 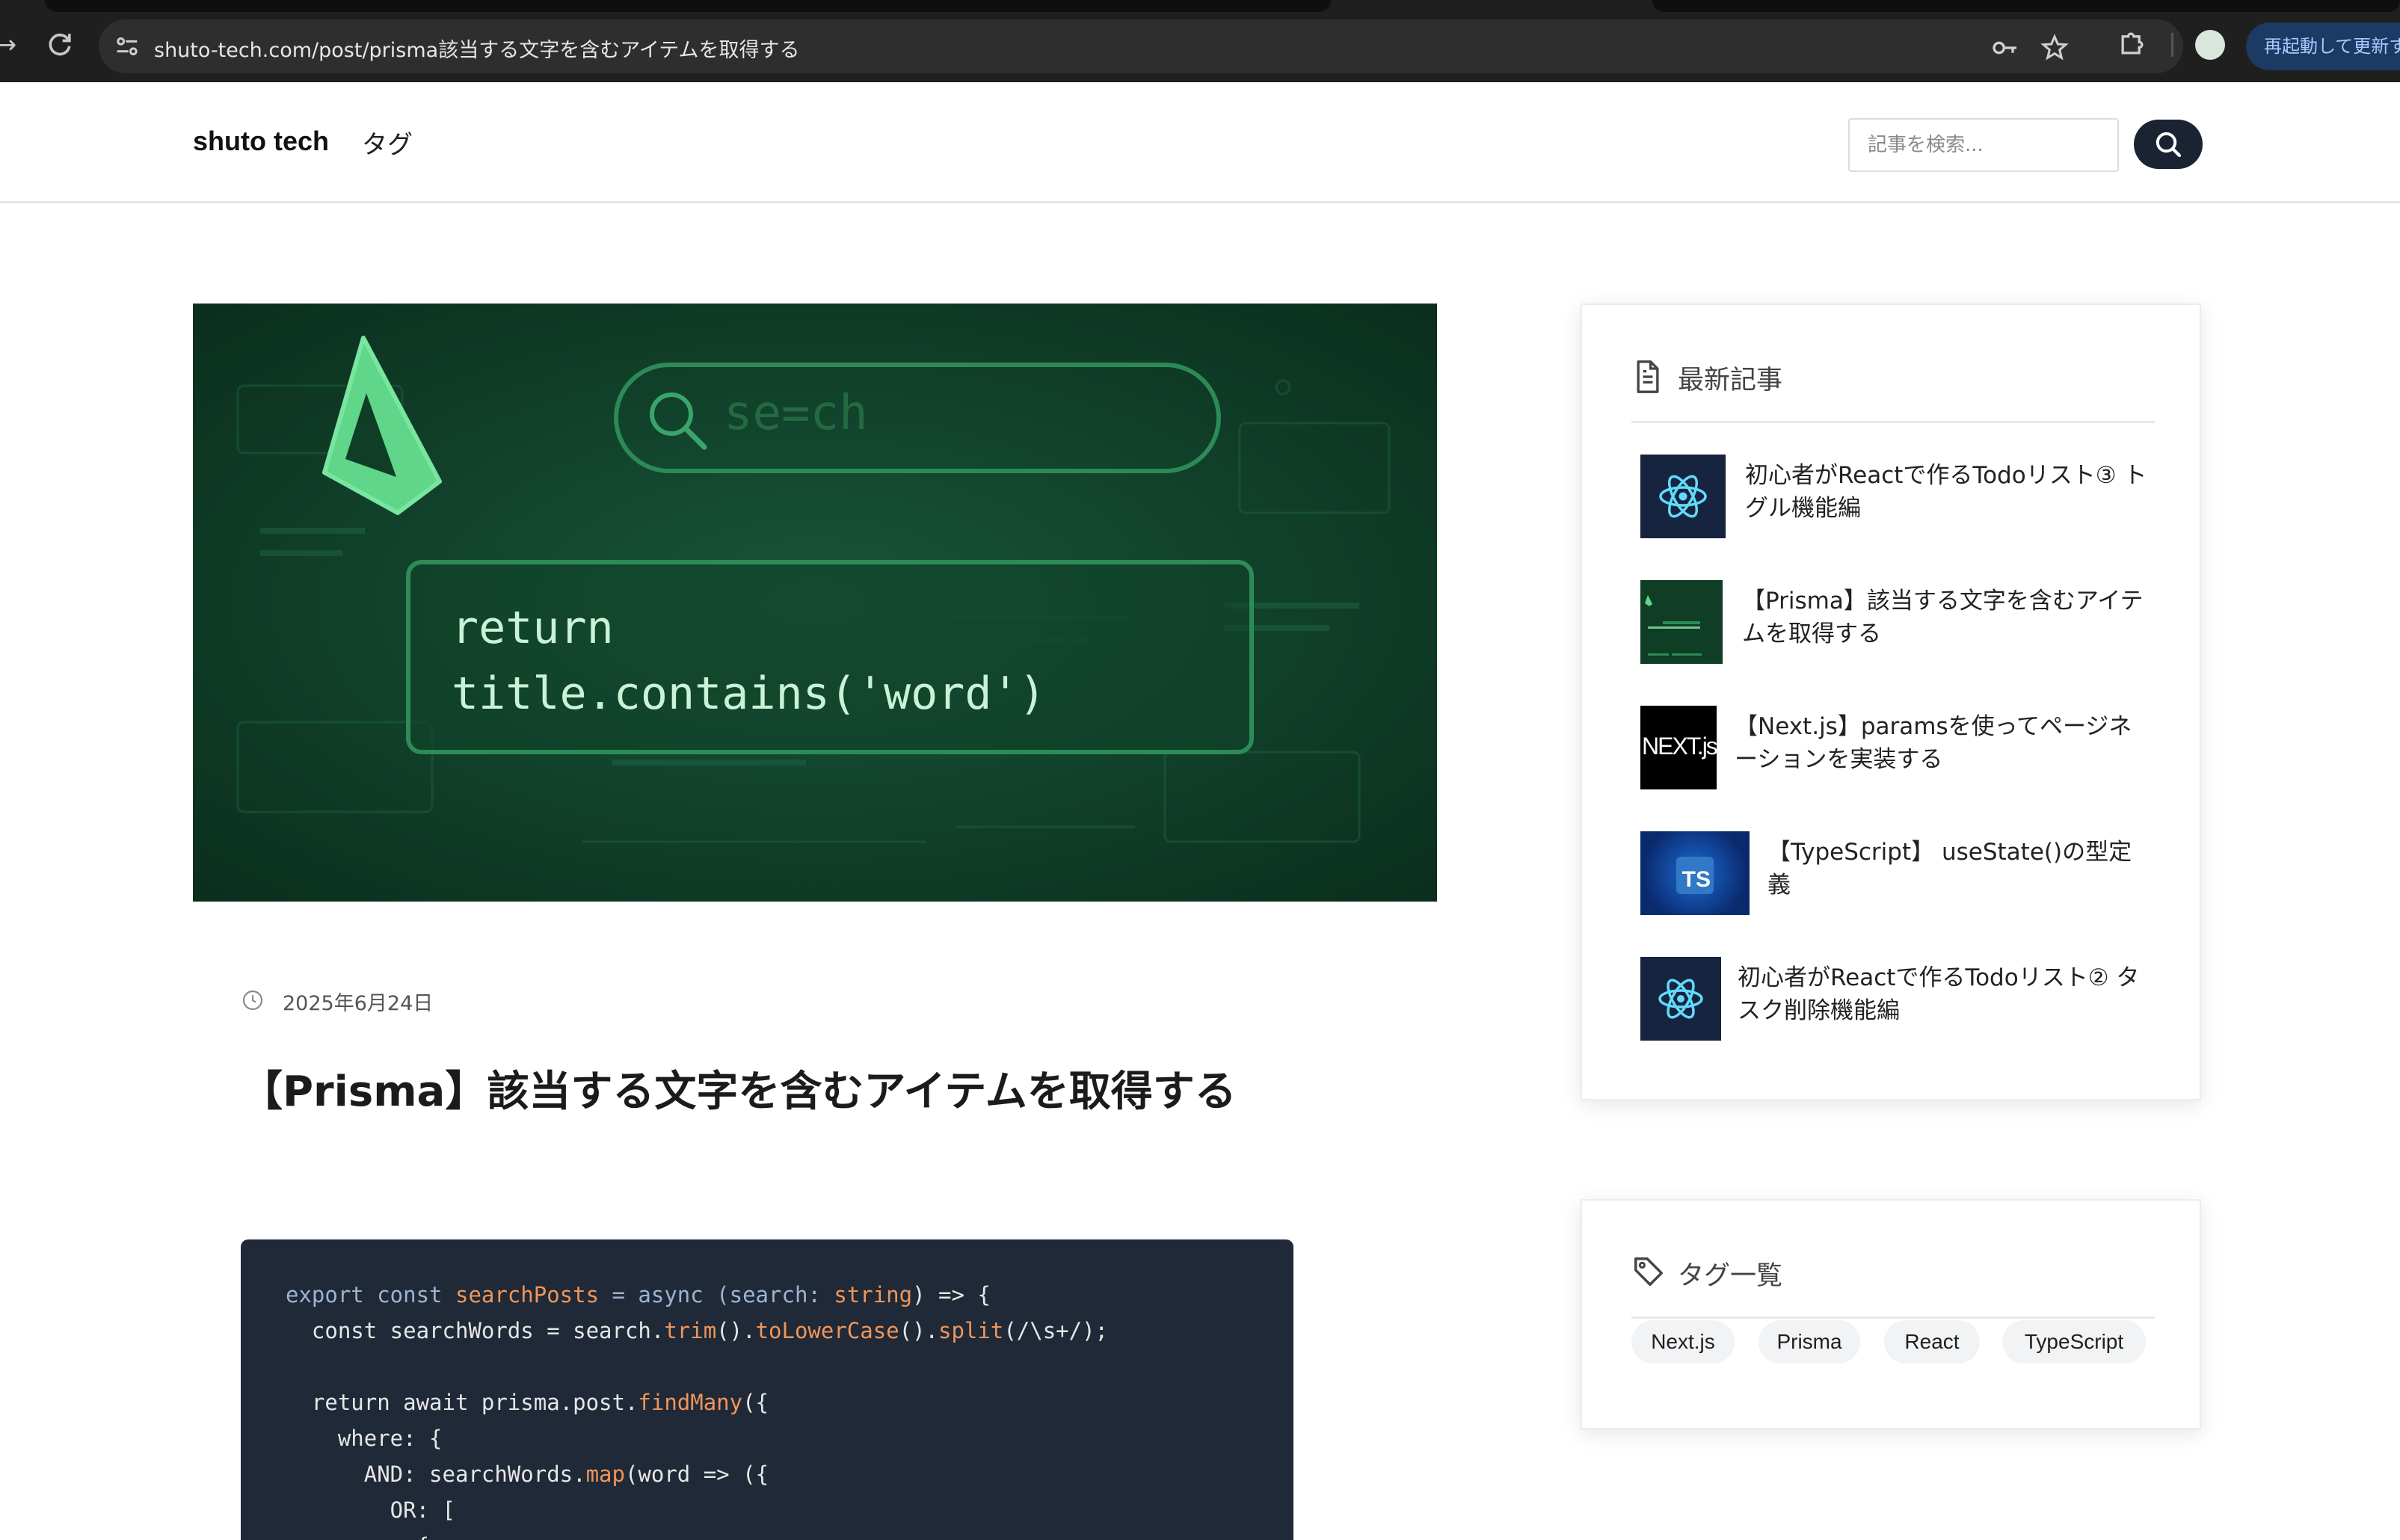 What do you see at coordinates (387, 142) in the screenshot?
I see `nav-link-tags: タグ` at bounding box center [387, 142].